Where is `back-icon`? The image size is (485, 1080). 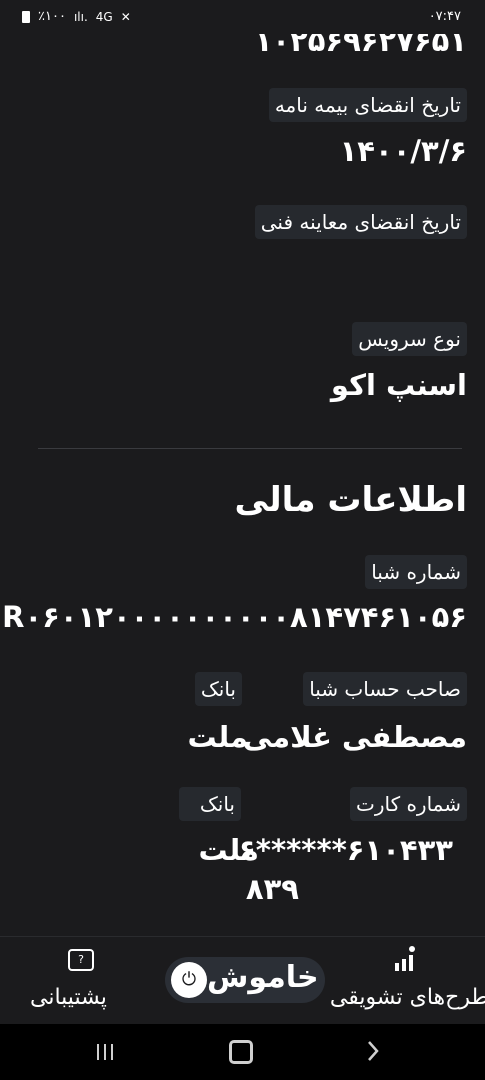
back-icon is located at coordinates (373, 1051).